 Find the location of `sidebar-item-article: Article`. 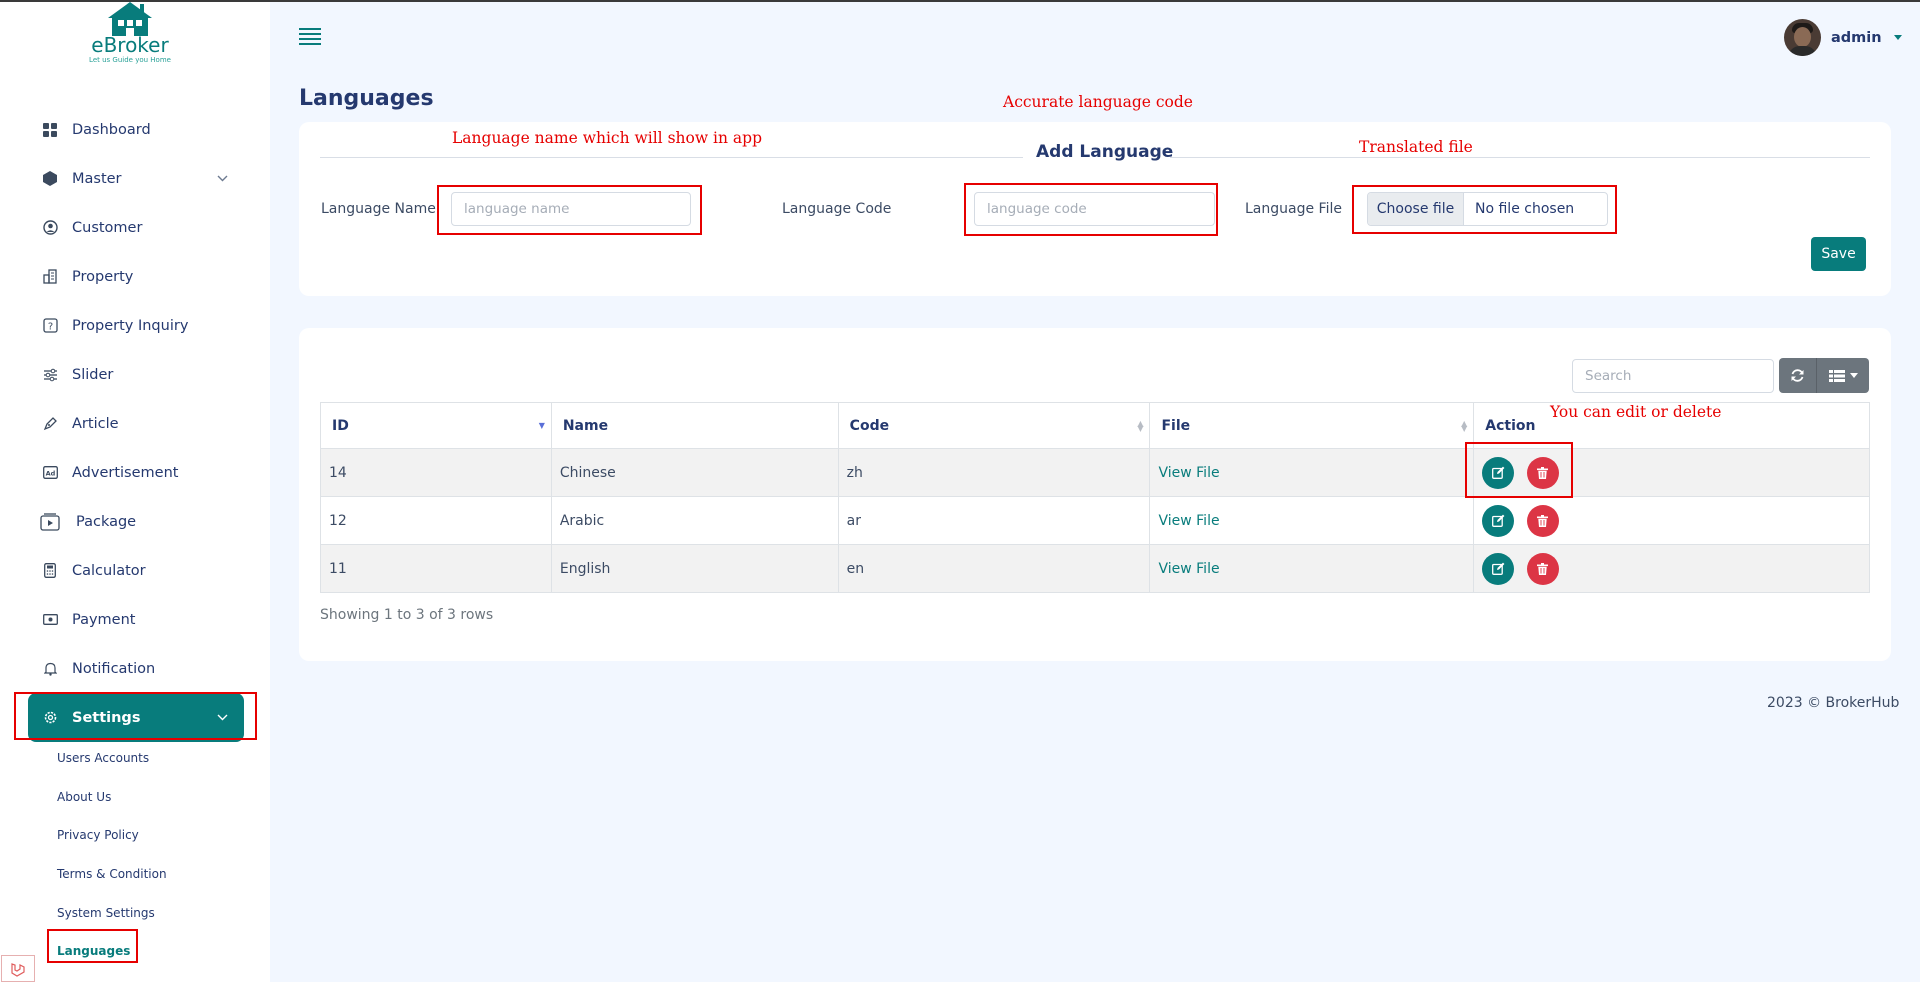

sidebar-item-article: Article is located at coordinates (136, 423).